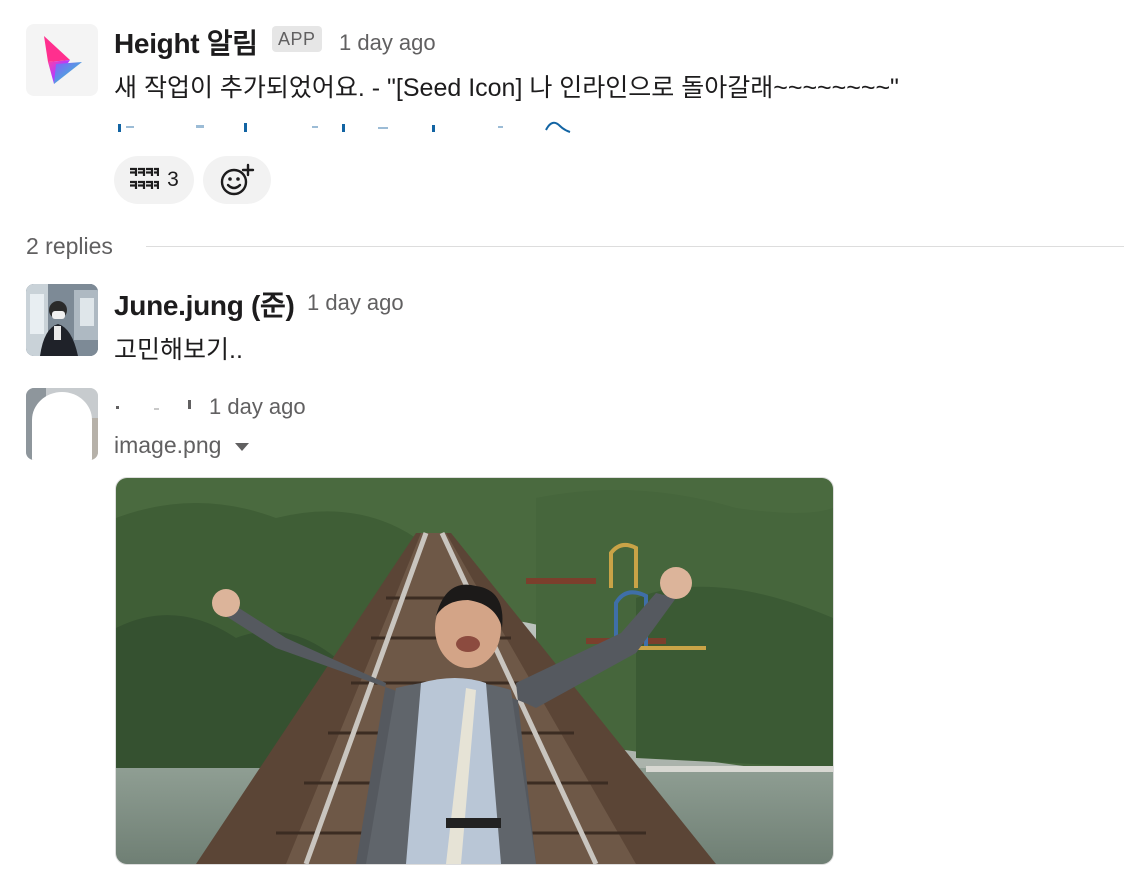  I want to click on kkk-glyph, so click(145, 178).